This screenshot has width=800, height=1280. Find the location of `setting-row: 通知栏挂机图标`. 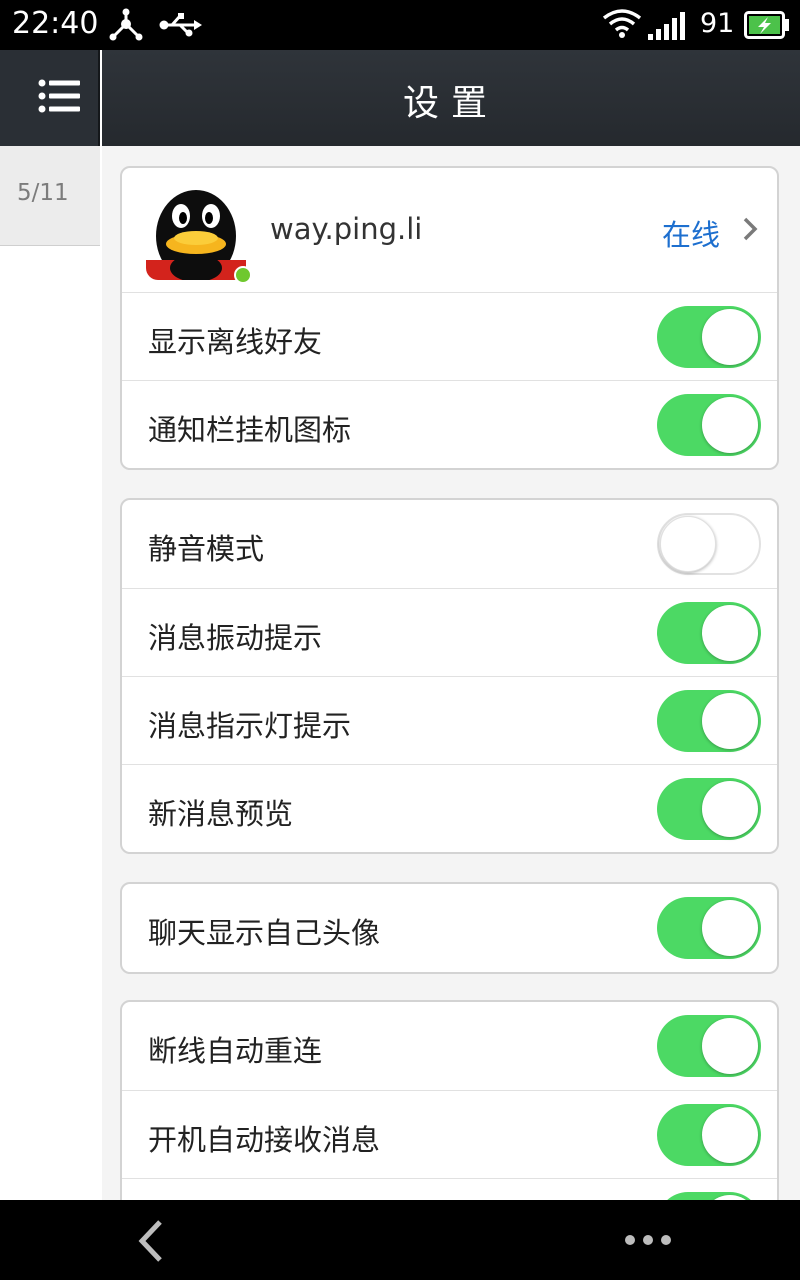

setting-row: 通知栏挂机图标 is located at coordinates (449, 424).